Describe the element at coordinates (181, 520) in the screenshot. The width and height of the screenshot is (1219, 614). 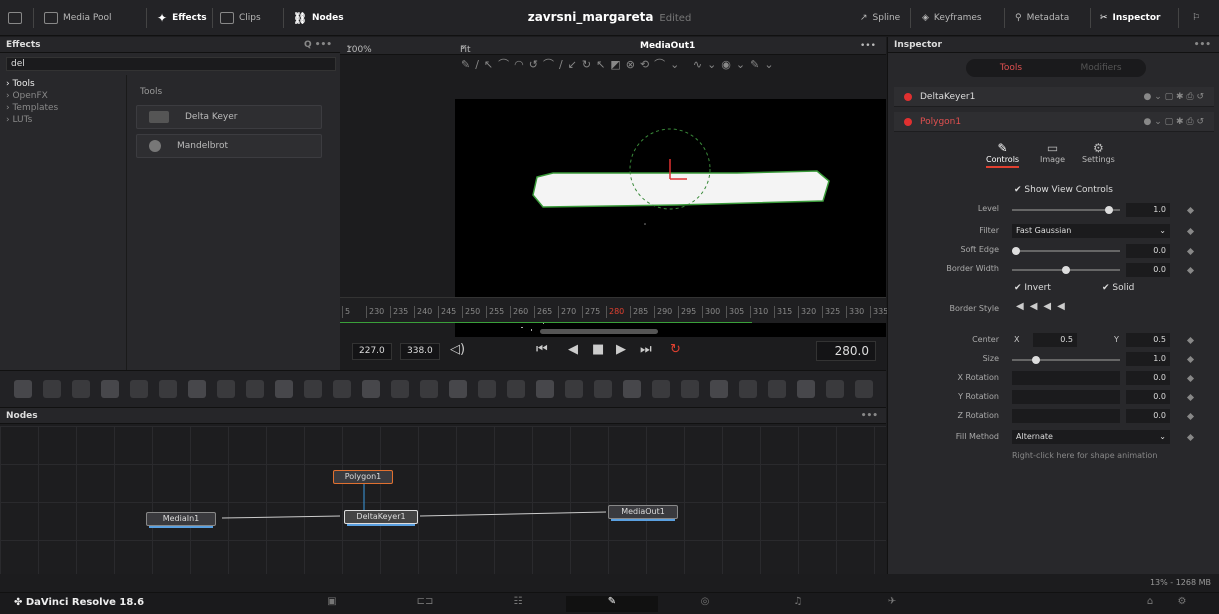
I see `node-mediain1: MediaIn1` at that location.